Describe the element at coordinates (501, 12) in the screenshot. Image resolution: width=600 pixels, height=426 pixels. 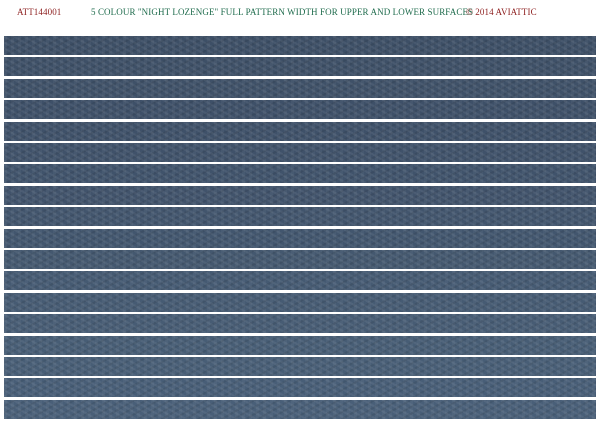
I see `copyright-notice: © 2014 AVIATTIC` at that location.